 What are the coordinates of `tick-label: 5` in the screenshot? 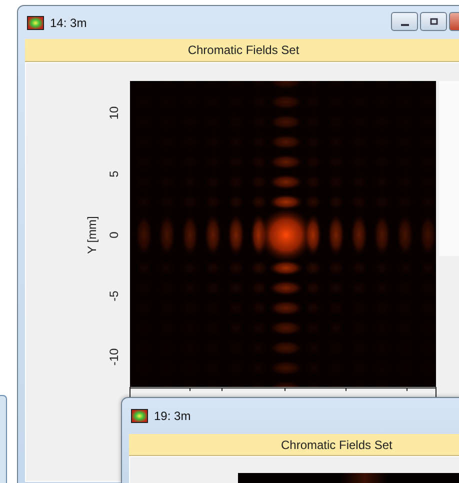 It's located at (114, 174).